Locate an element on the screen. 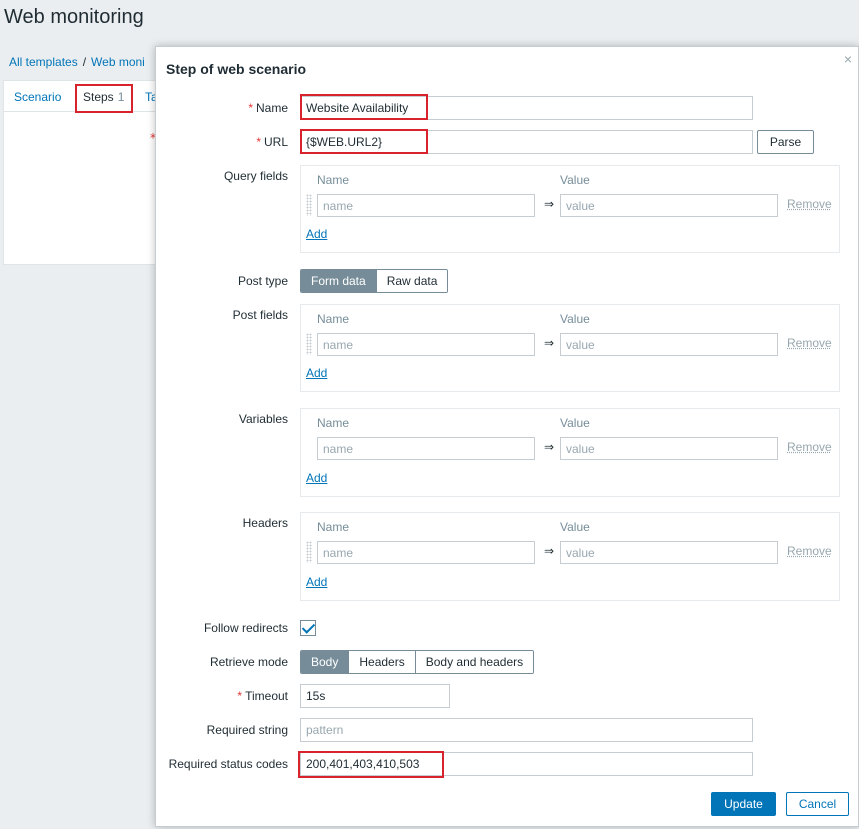 This screenshot has width=859, height=829. retrieve-mode-headers: Headers is located at coordinates (381, 662).